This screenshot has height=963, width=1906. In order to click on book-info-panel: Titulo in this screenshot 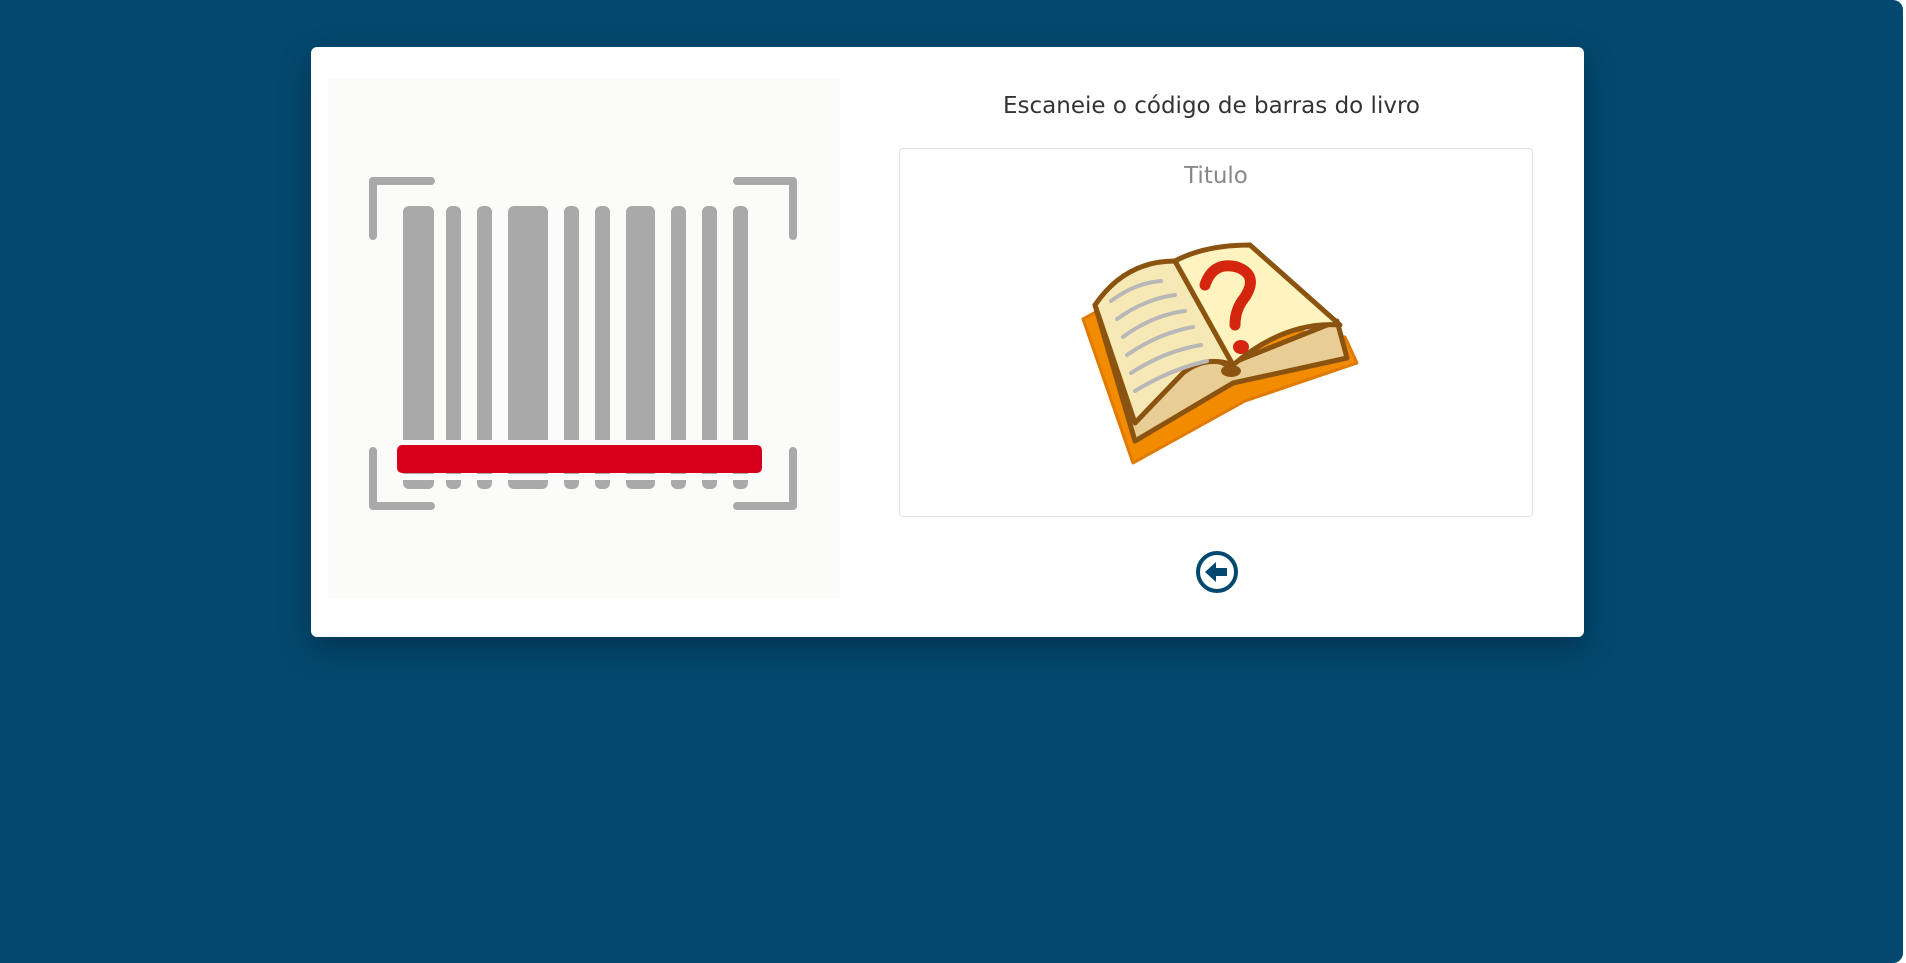, I will do `click(1216, 332)`.